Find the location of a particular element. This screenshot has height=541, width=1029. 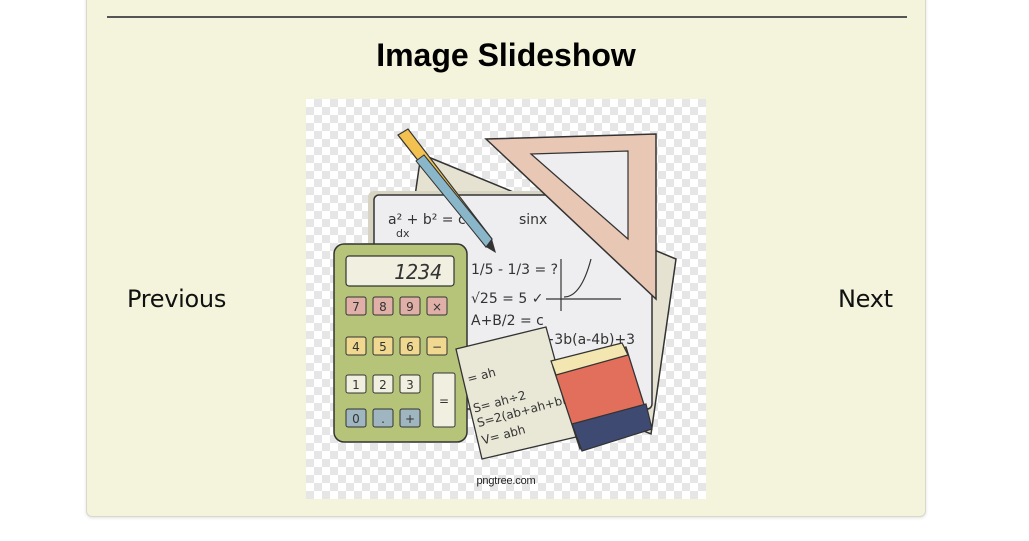

formula-7: sinx is located at coordinates (533, 220).